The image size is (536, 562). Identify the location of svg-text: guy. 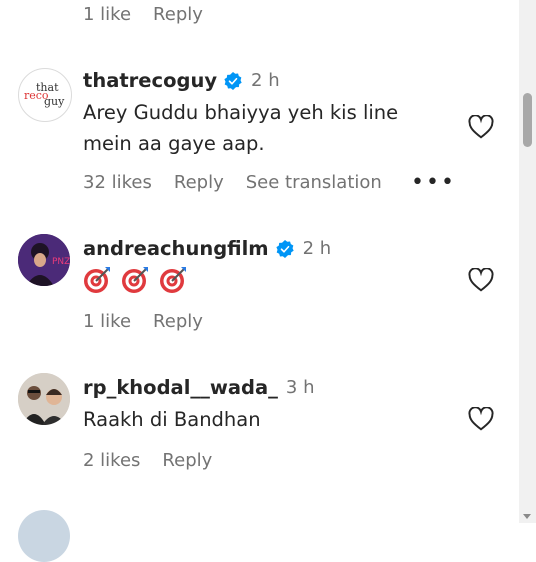
(54, 101).